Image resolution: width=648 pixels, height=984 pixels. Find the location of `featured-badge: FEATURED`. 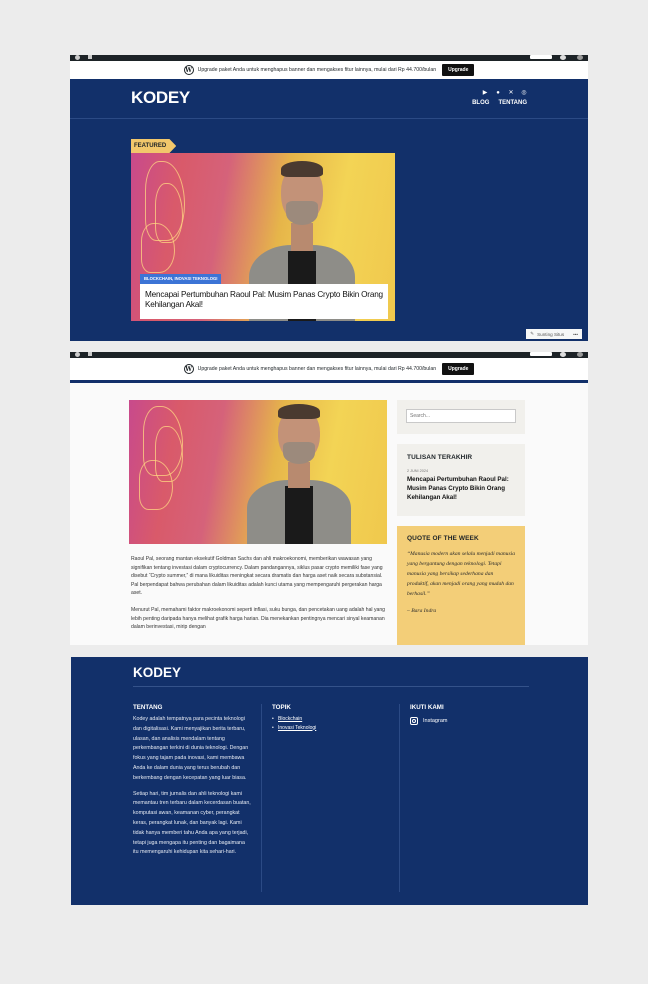

featured-badge: FEATURED is located at coordinates (154, 146).